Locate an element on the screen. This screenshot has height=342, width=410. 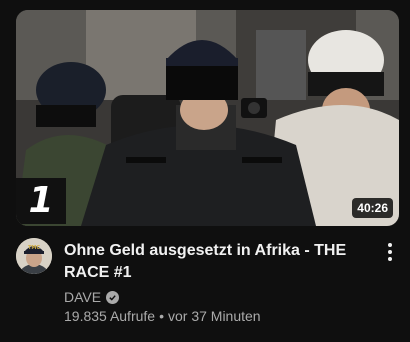
more-options-icon is located at coordinates (390, 245).